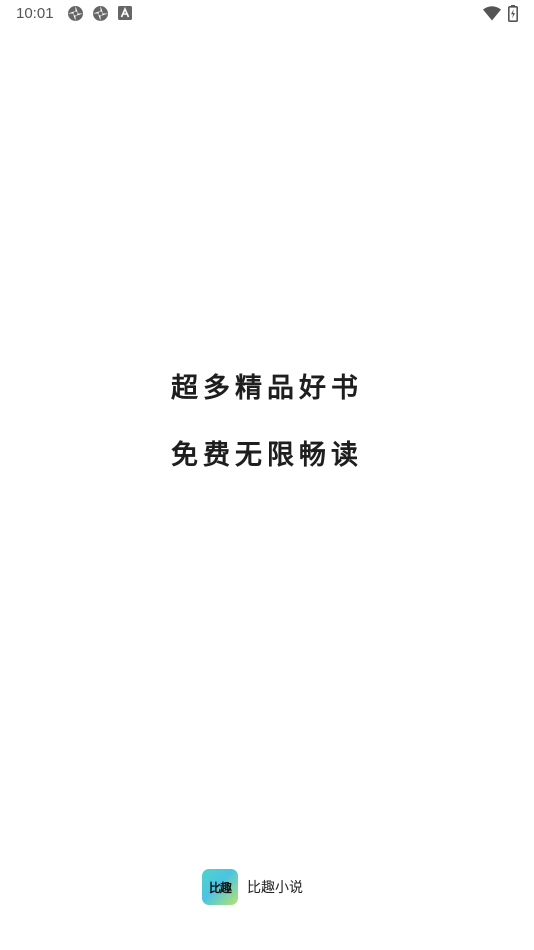  Describe the element at coordinates (267, 455) in the screenshot. I see `slogan-line-2: 免费无限畅读` at that location.